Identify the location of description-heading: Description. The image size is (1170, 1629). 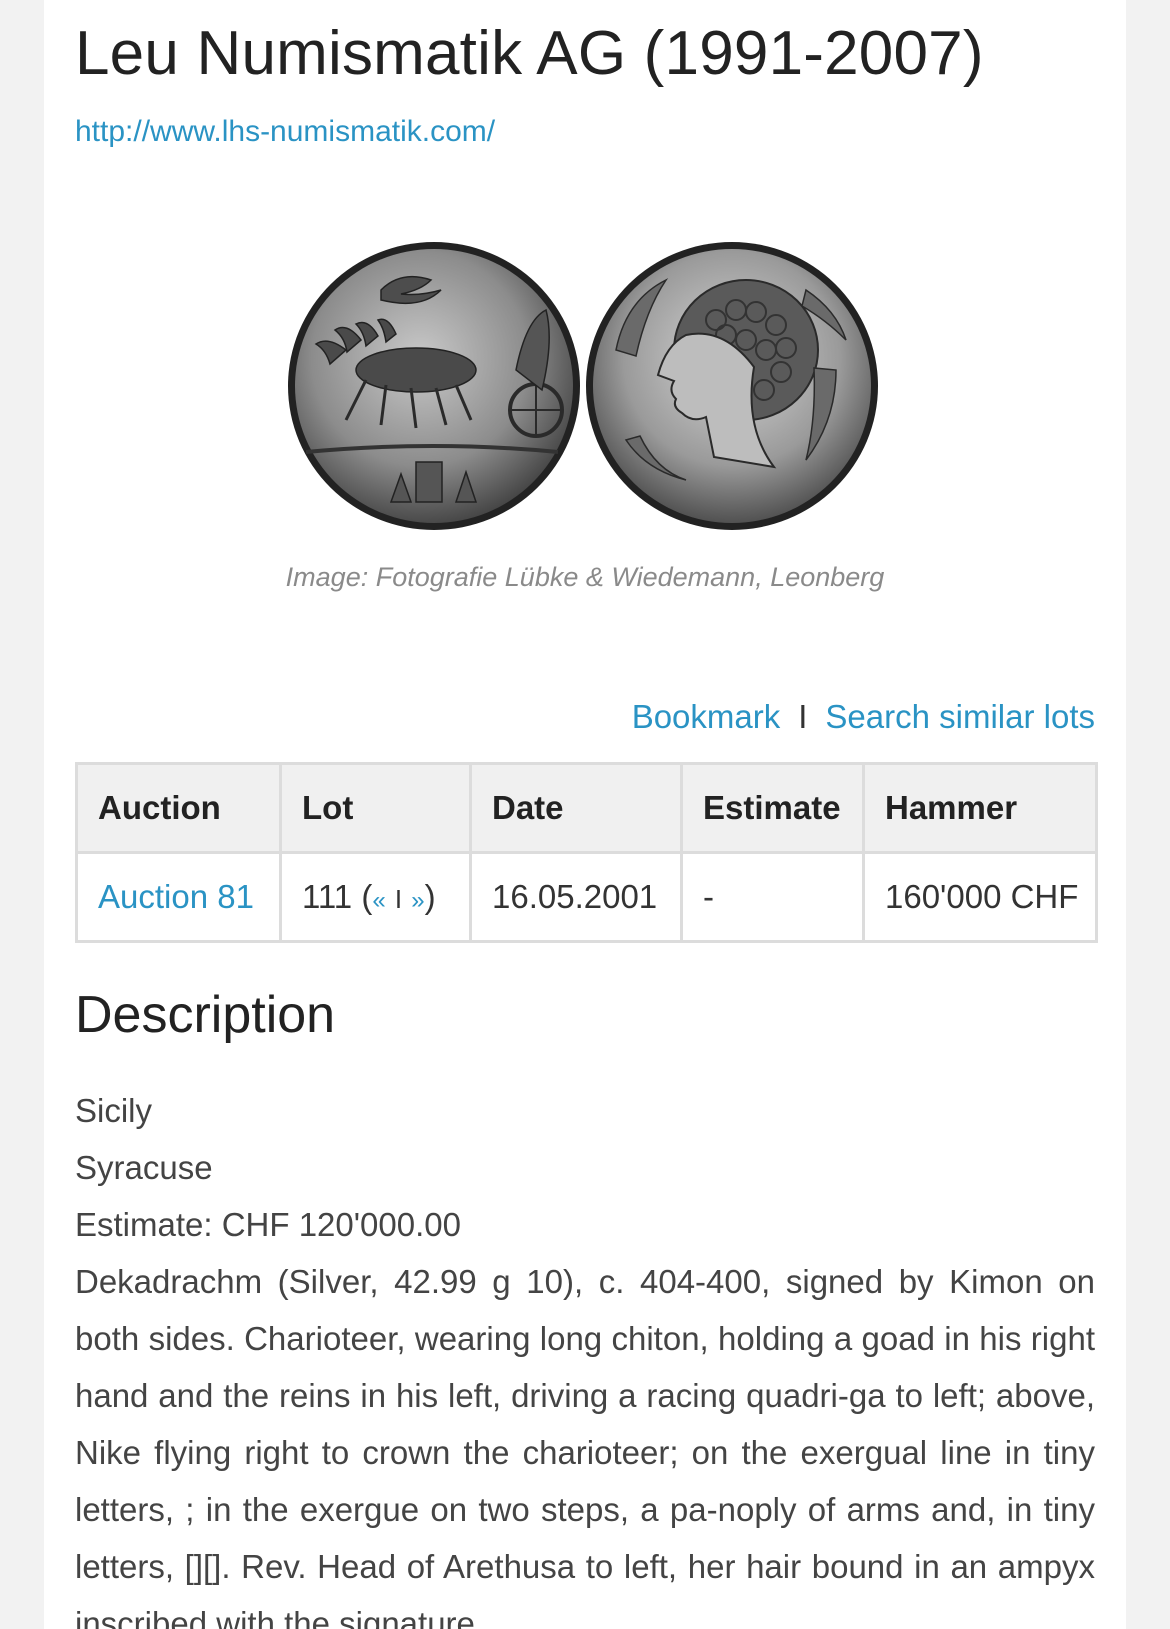
(205, 1015).